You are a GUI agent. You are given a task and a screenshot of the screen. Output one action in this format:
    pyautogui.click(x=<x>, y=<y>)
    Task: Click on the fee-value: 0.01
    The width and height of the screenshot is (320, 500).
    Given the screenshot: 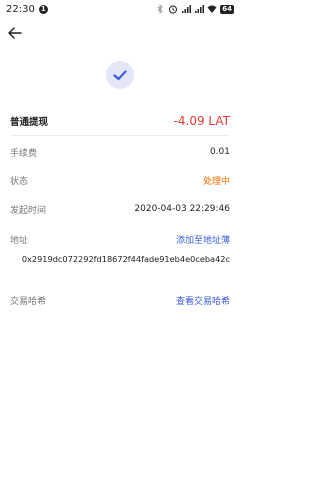 What is the action you would take?
    pyautogui.click(x=219, y=152)
    